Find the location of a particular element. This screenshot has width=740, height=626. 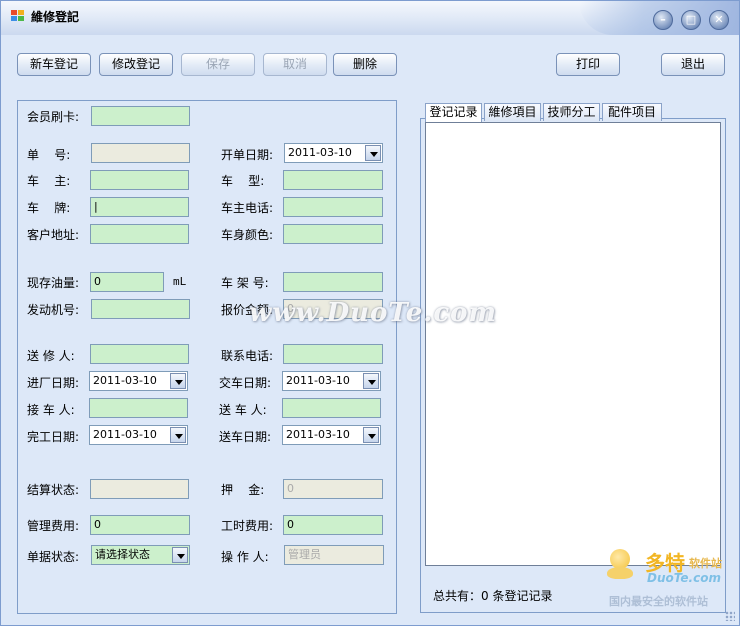

sender-input is located at coordinates (139, 354).